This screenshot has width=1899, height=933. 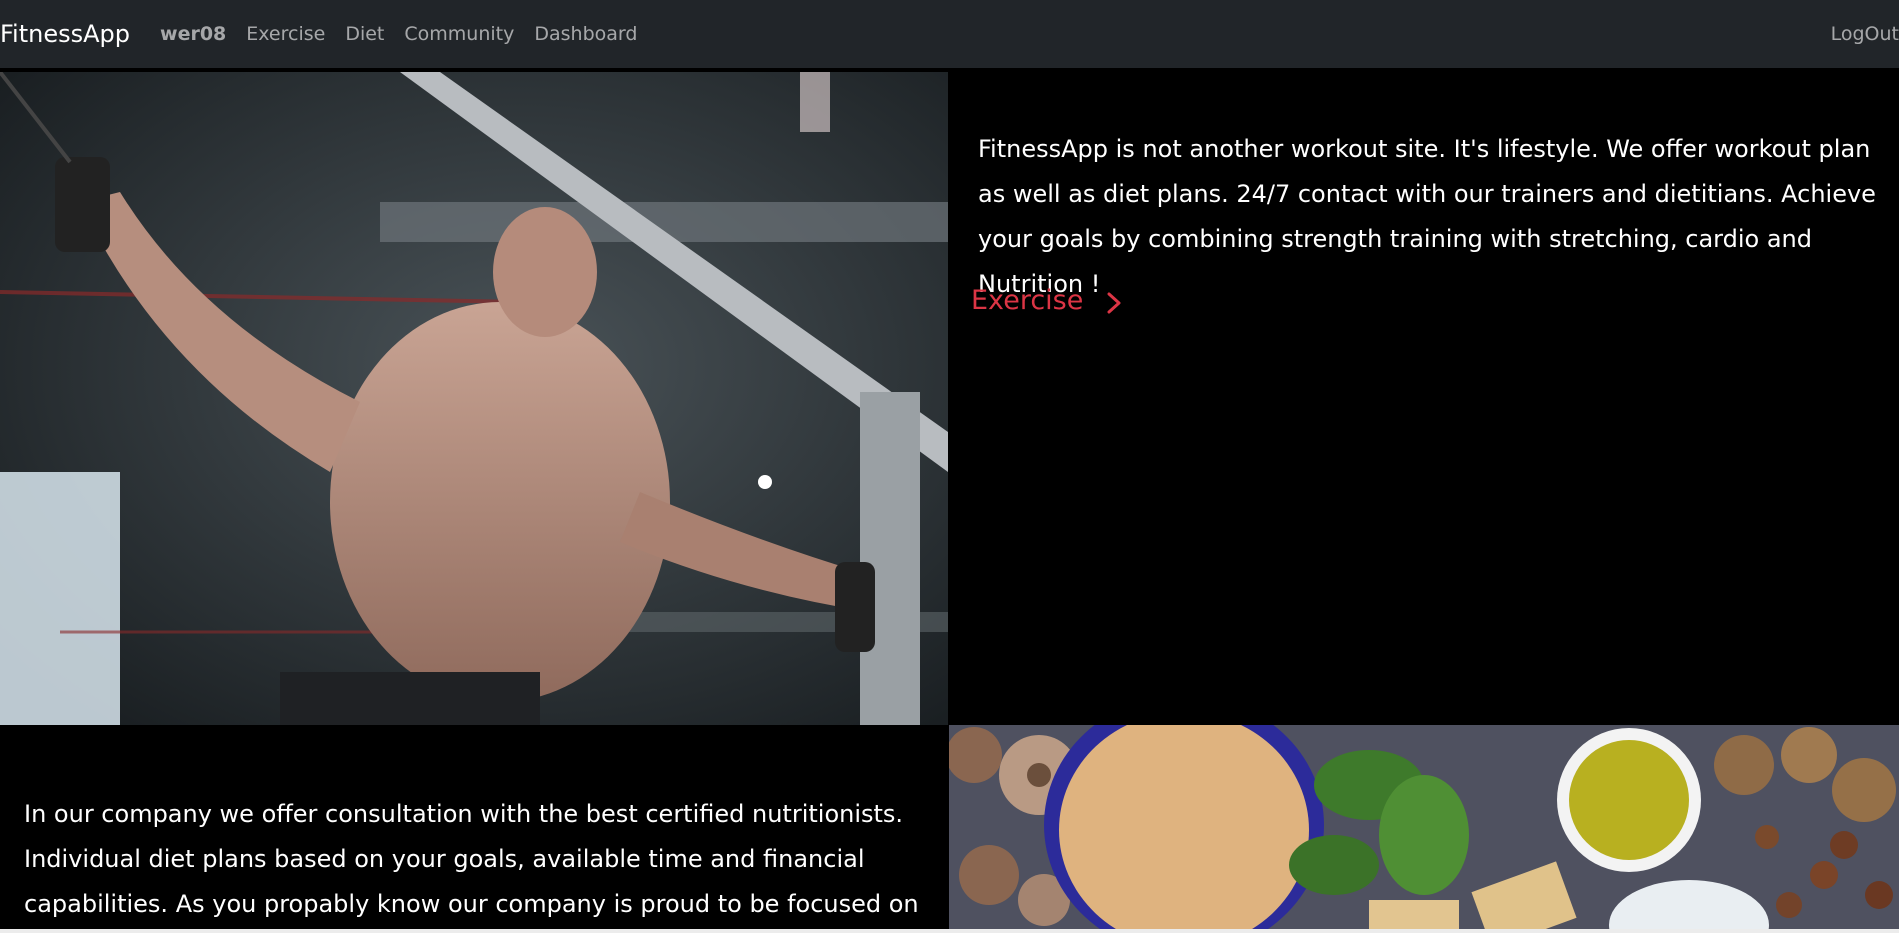 I want to click on nav-link-diet: Diet, so click(x=364, y=34).